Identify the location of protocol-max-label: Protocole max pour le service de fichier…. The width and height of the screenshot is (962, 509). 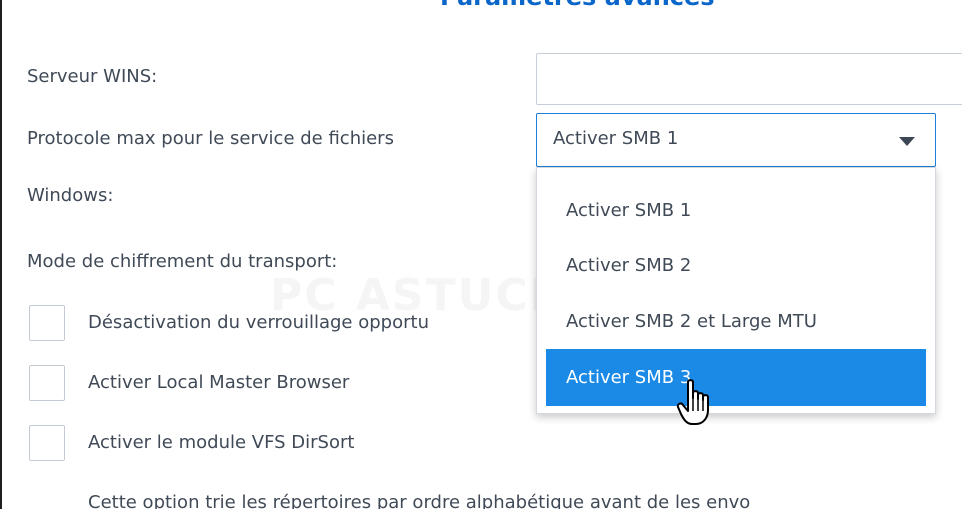
(210, 138).